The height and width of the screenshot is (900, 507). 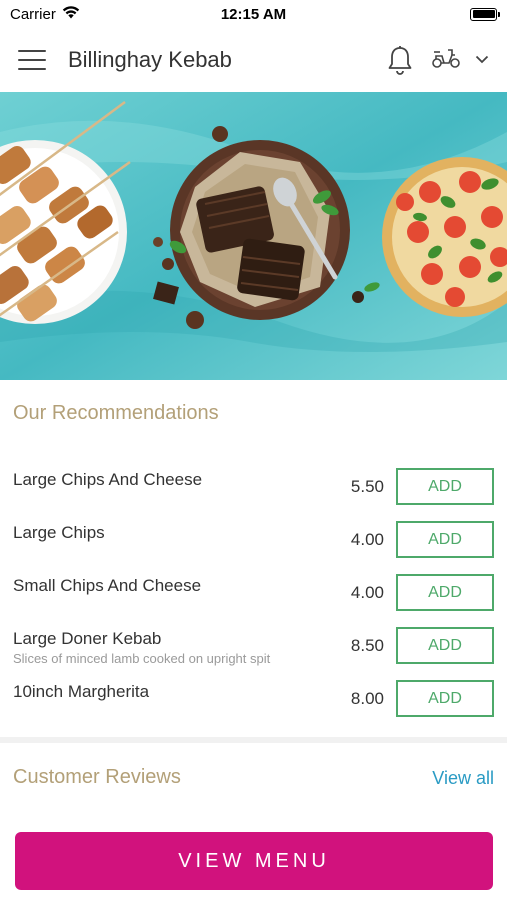 I want to click on carrier-label: Carrier, so click(x=33, y=14).